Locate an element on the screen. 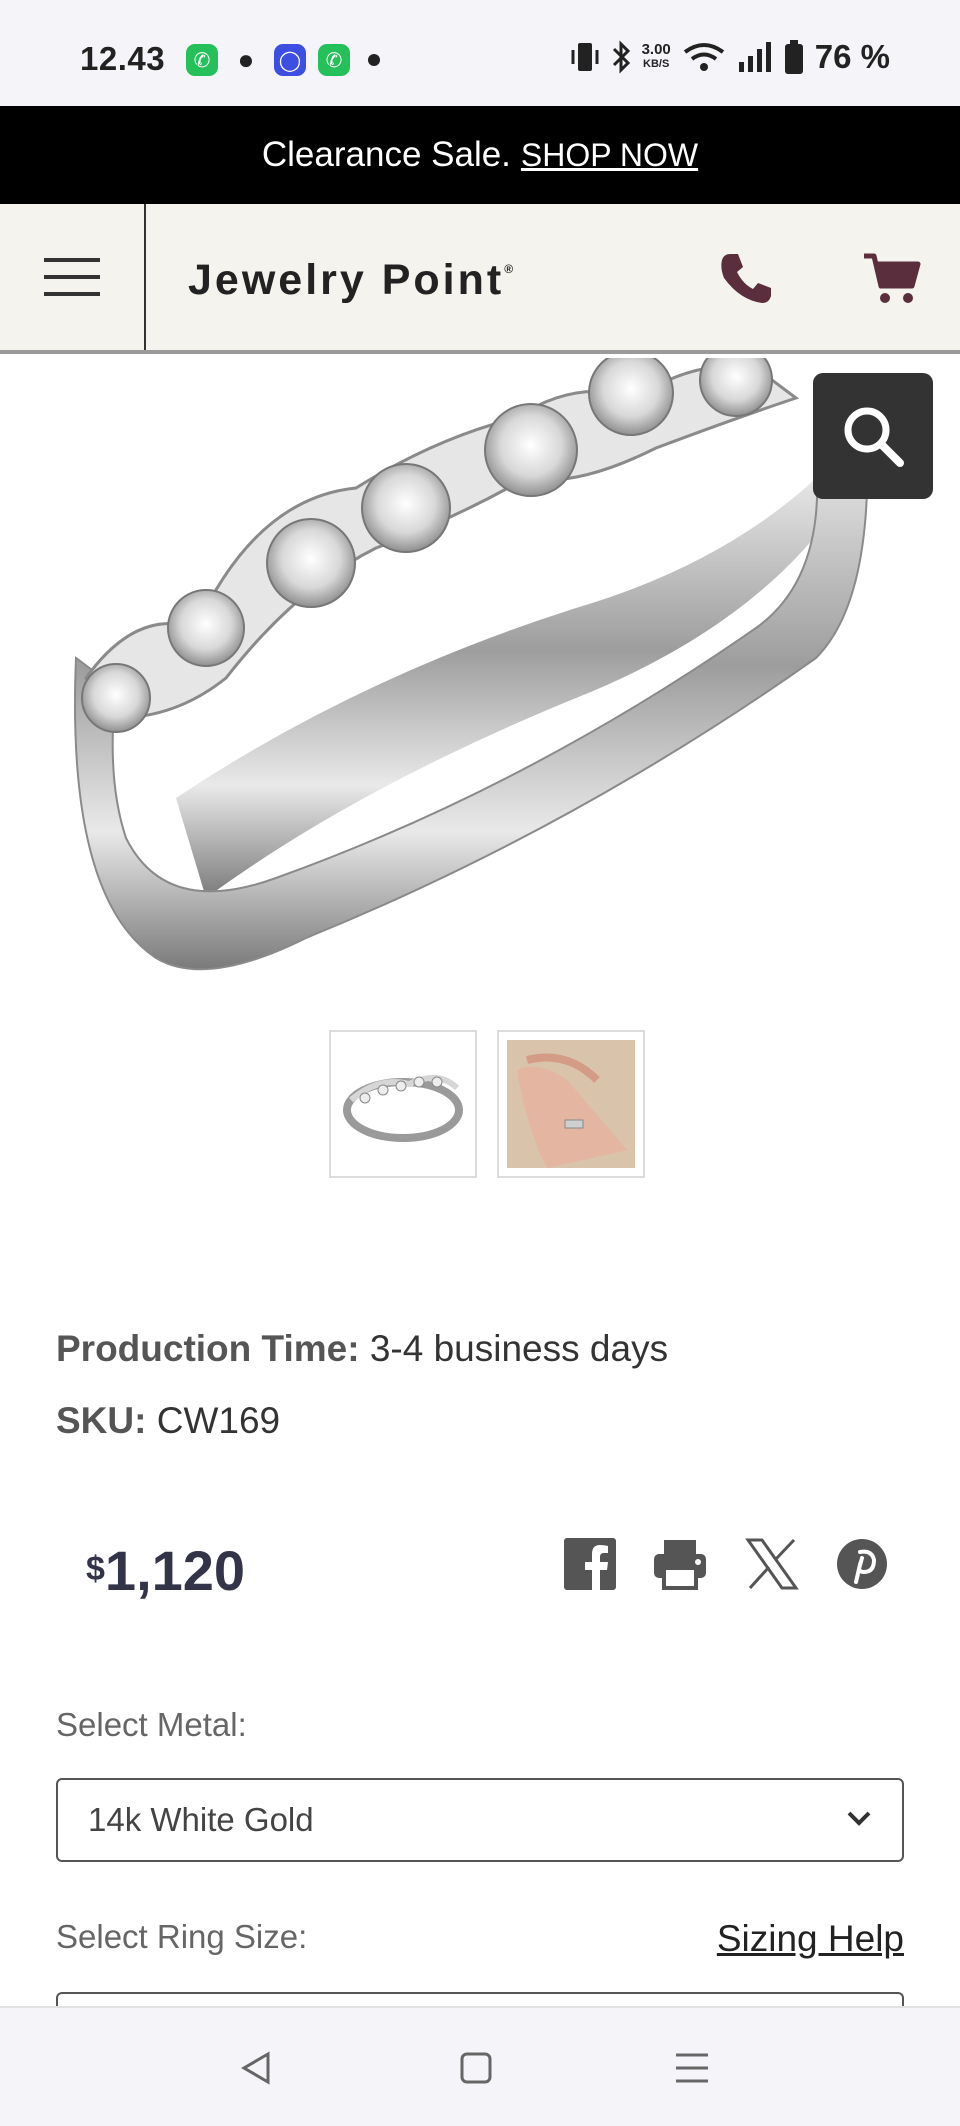 Image resolution: width=960 pixels, height=2126 pixels. promo-bar: Clearance Sale. SHOP NOW is located at coordinates (480, 155).